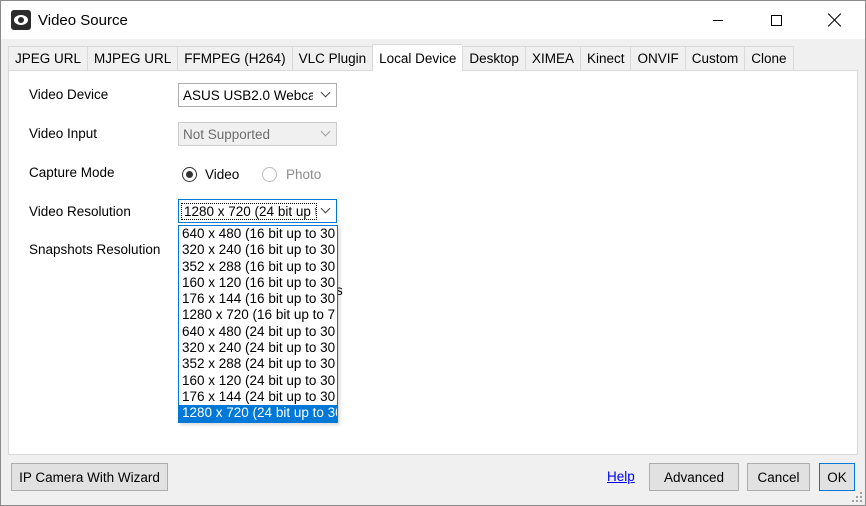 Image resolution: width=866 pixels, height=506 pixels. I want to click on minimize-icon, so click(718, 20).